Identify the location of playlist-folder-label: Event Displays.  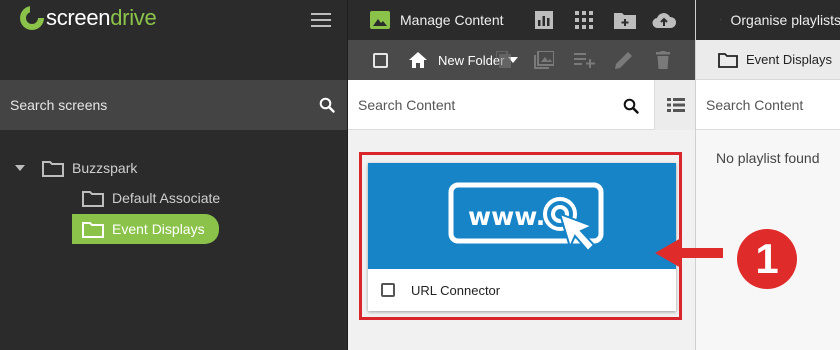
(789, 59).